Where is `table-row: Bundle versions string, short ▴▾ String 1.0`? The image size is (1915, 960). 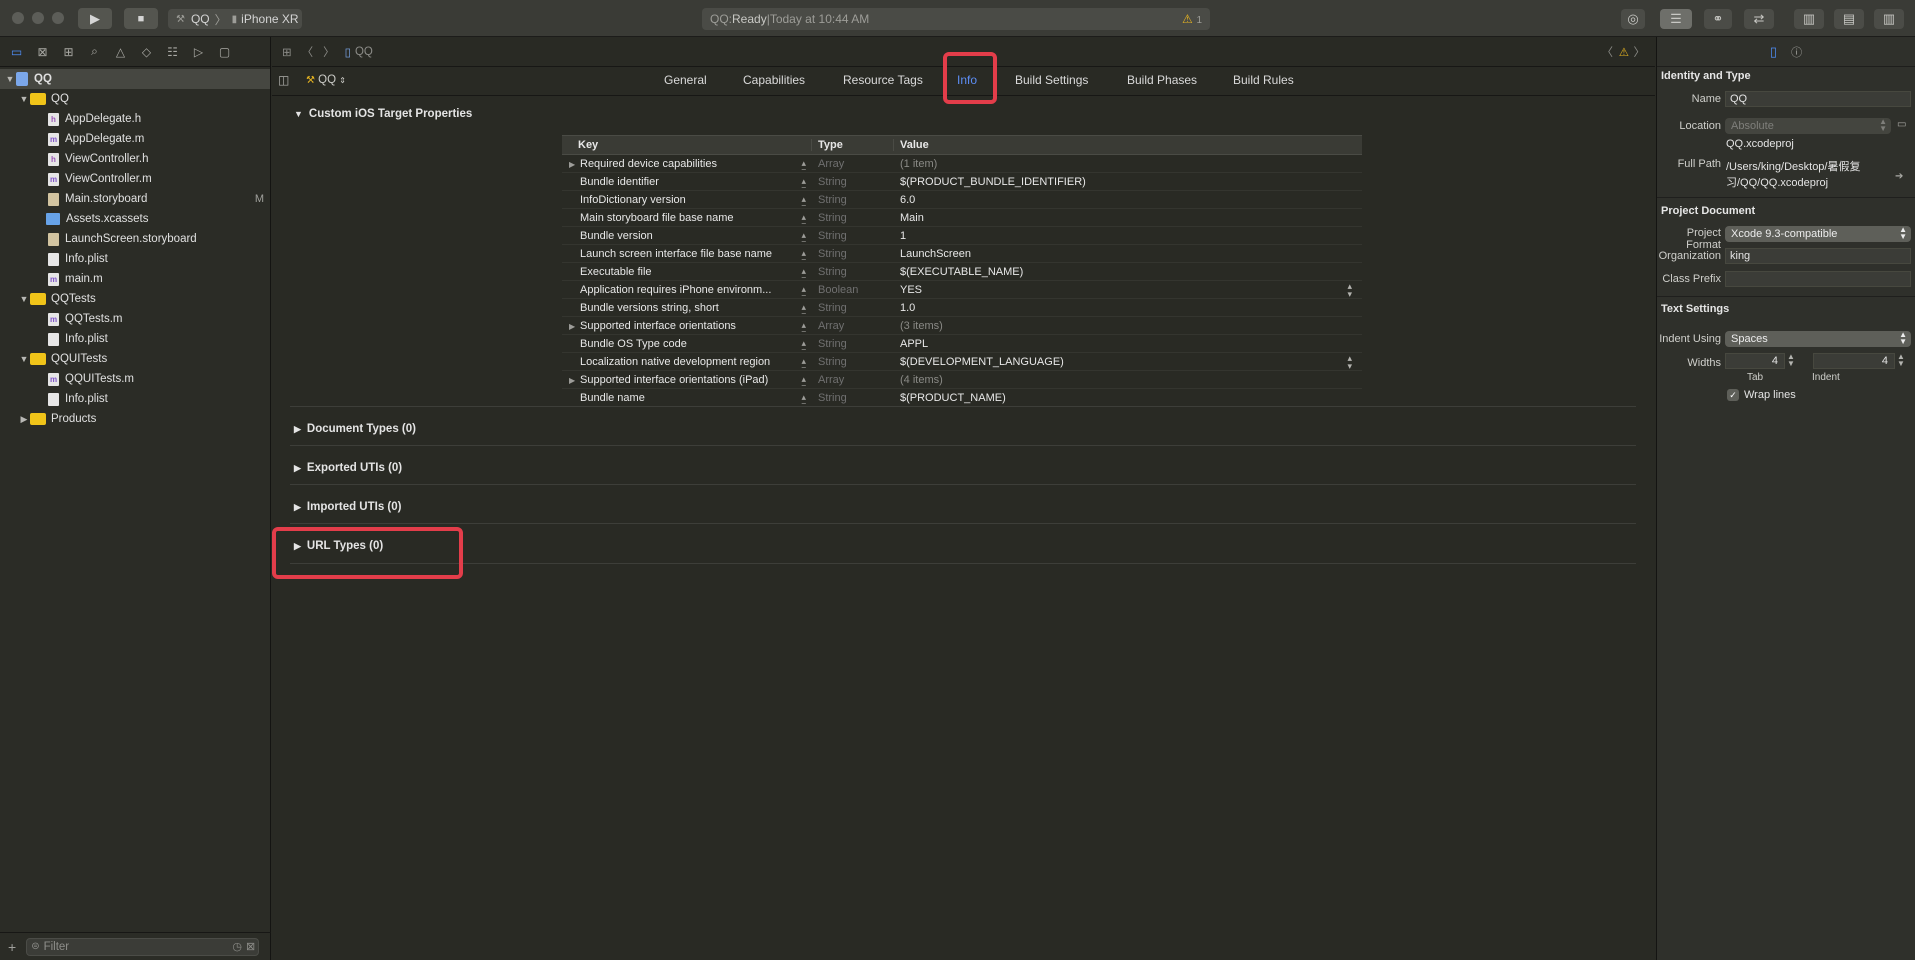 table-row: Bundle versions string, short ▴▾ String 1.0 is located at coordinates (962, 308).